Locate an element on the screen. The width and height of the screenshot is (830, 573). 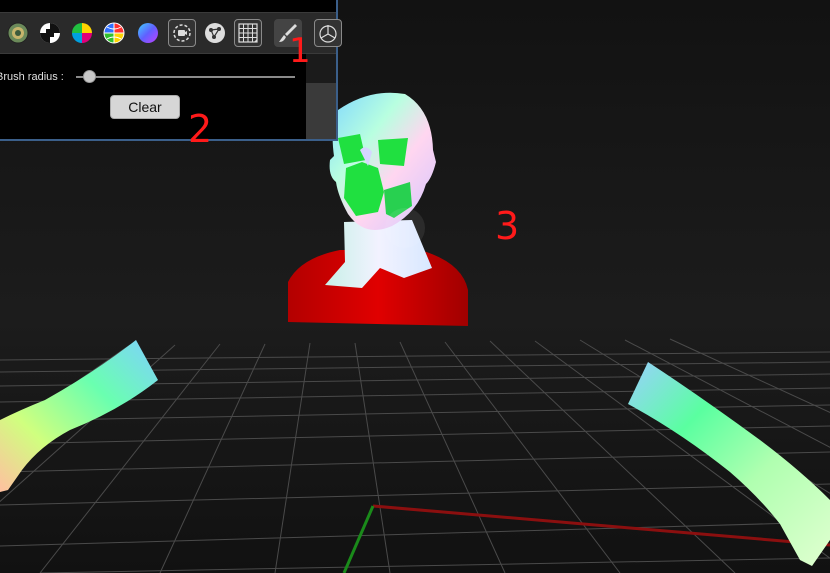
grid-icon is located at coordinates (248, 33).